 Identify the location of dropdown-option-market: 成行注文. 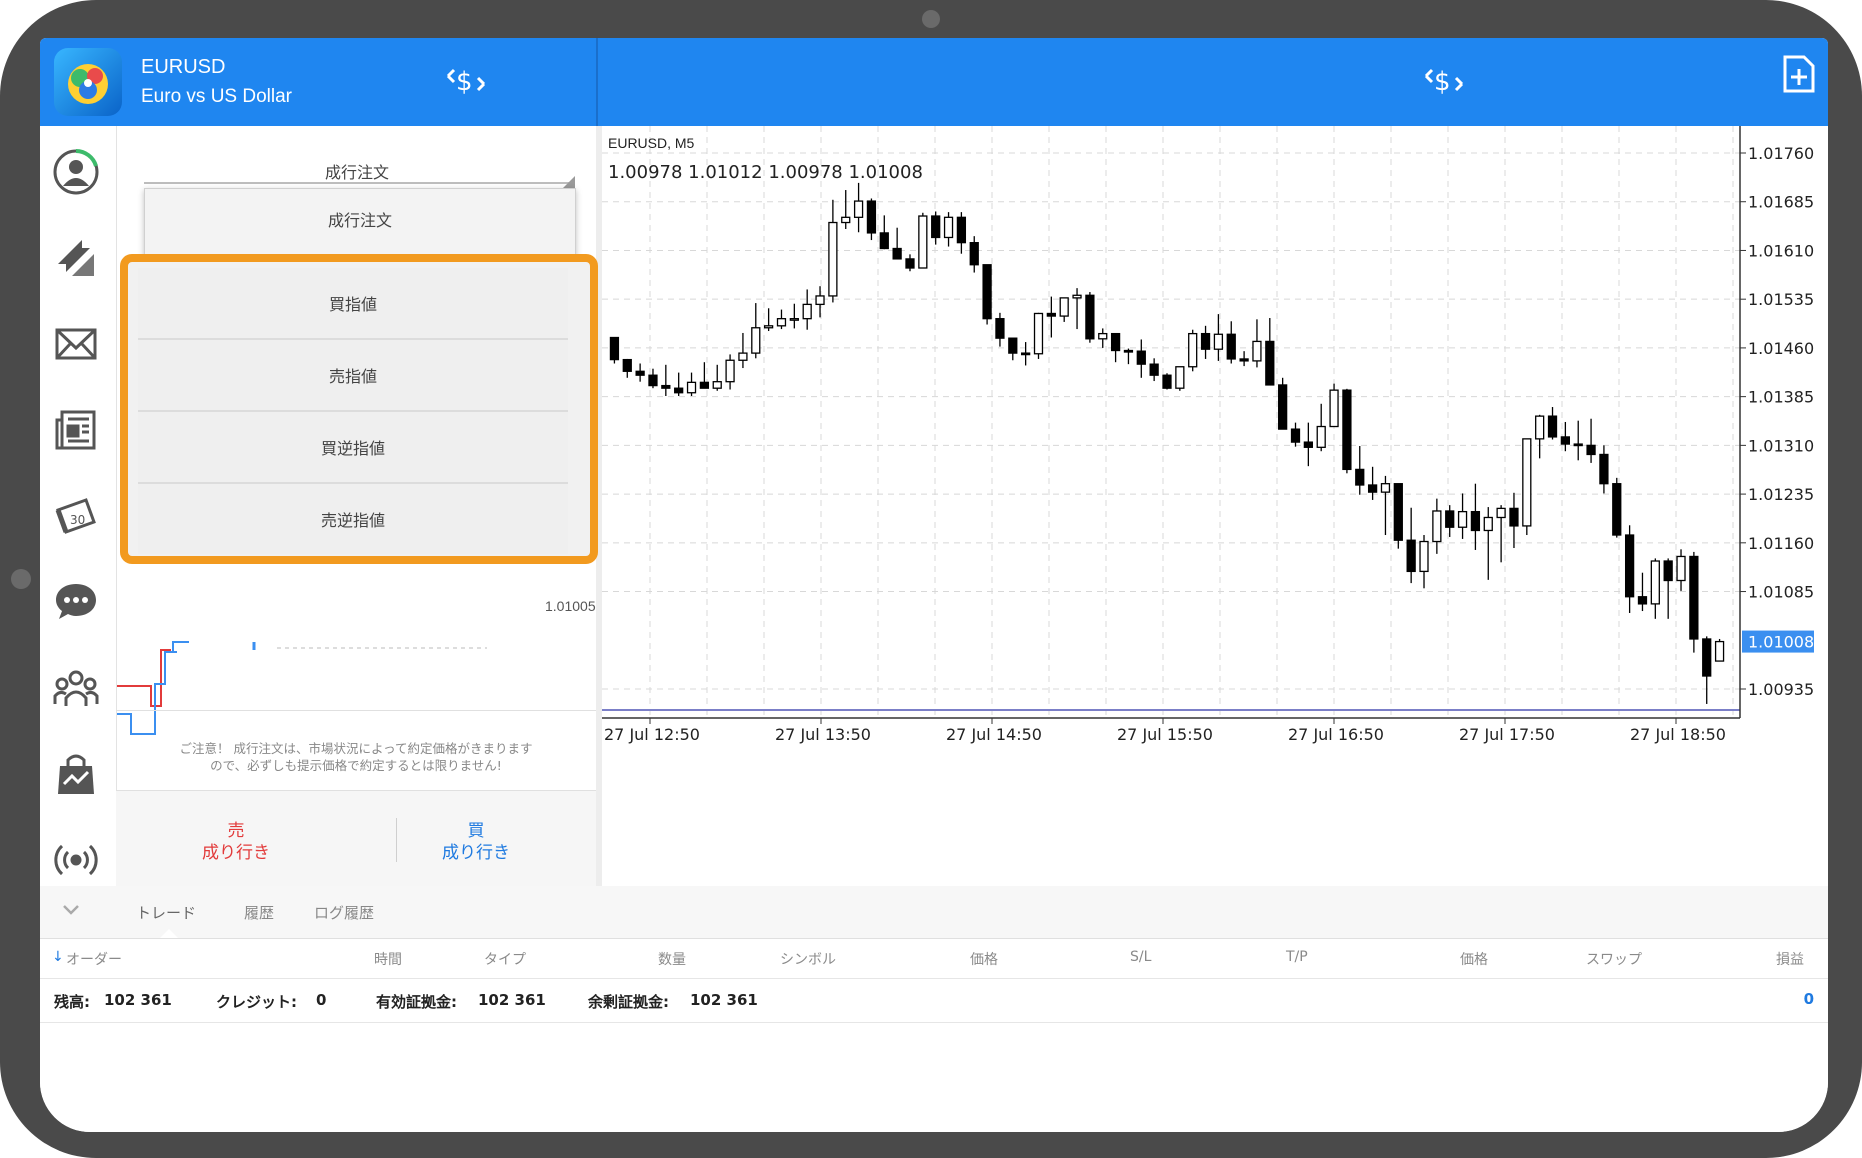
(360, 219).